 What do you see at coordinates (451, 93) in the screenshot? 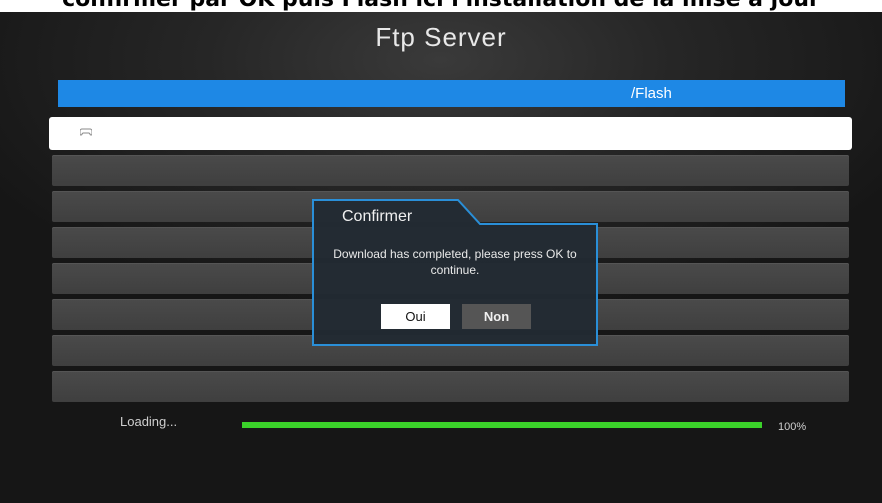
I see `path-bar: /Flash` at bounding box center [451, 93].